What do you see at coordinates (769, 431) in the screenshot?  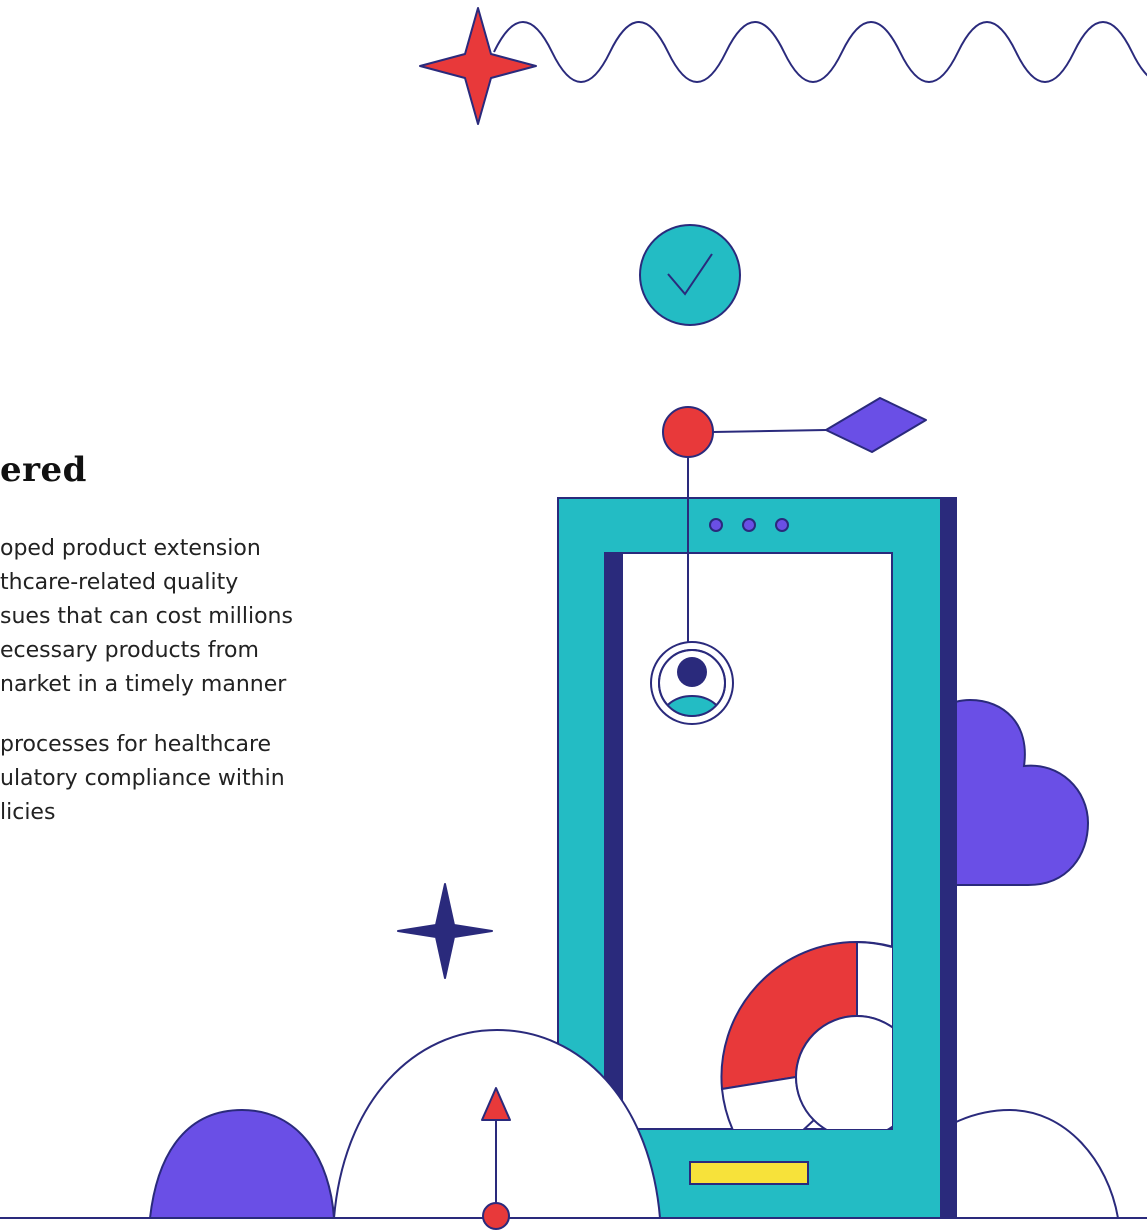 I see `pin-connector-line` at bounding box center [769, 431].